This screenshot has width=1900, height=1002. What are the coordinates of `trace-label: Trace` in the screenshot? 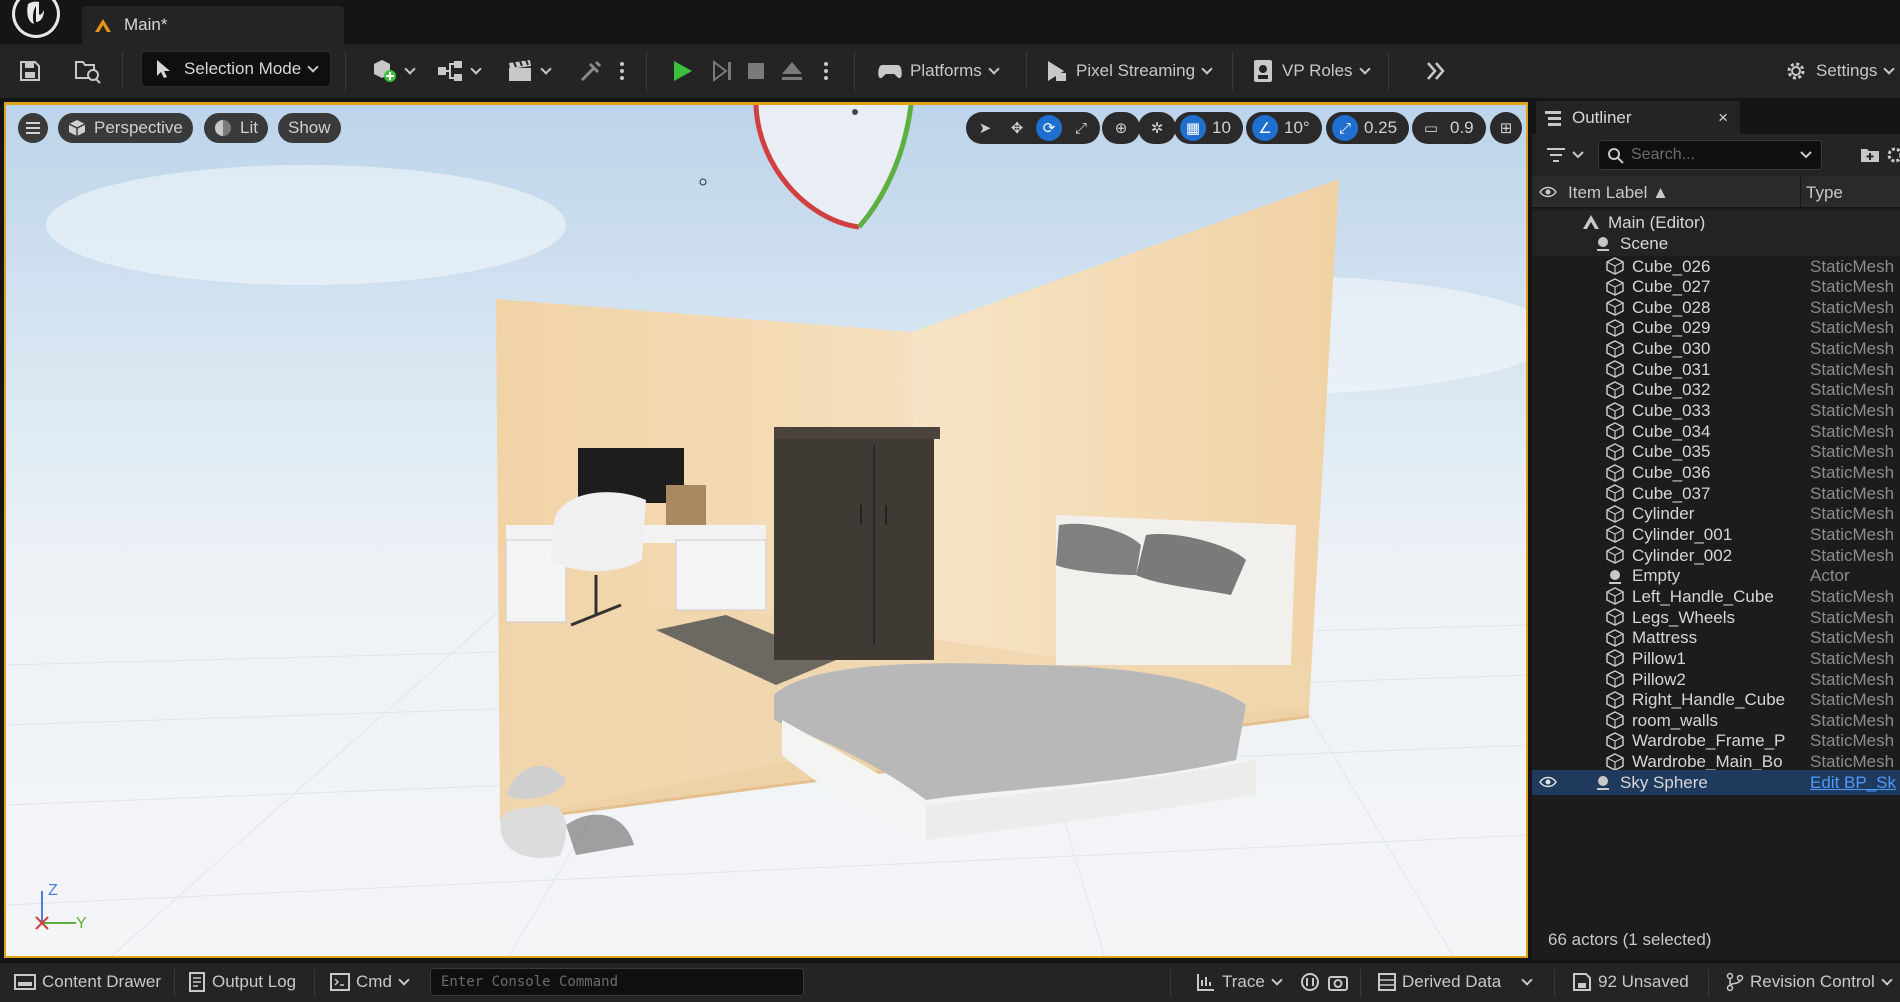 It's located at (1243, 981).